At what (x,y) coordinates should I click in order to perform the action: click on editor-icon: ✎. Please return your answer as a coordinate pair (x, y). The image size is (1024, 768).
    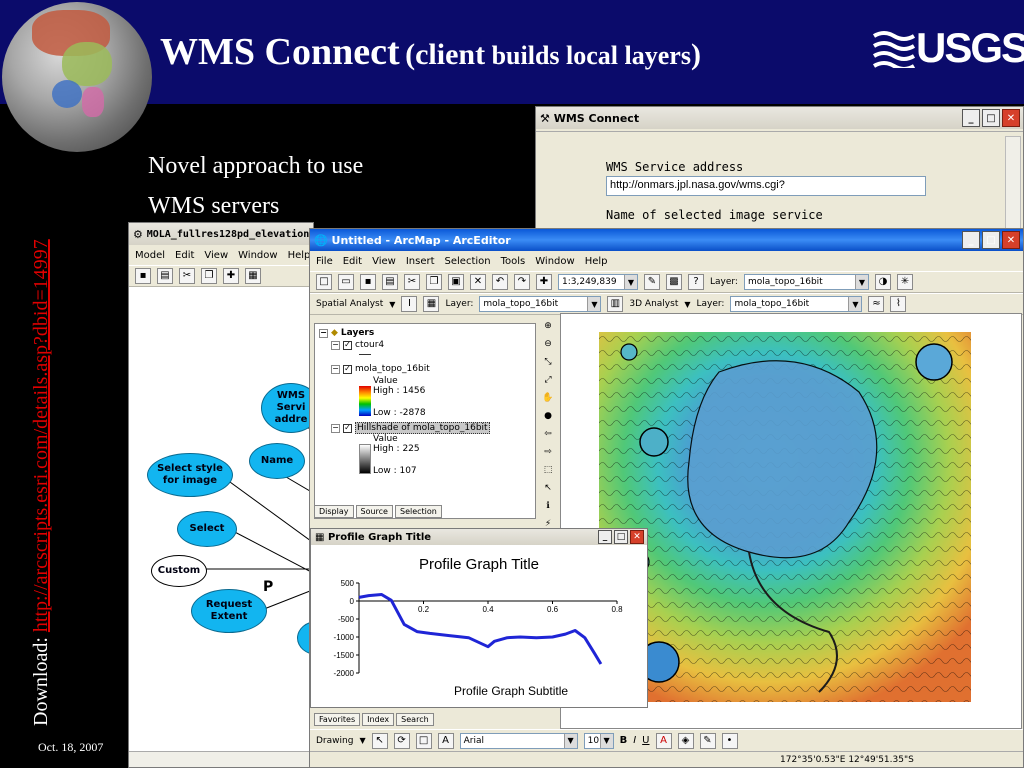
    Looking at the image, I should click on (652, 282).